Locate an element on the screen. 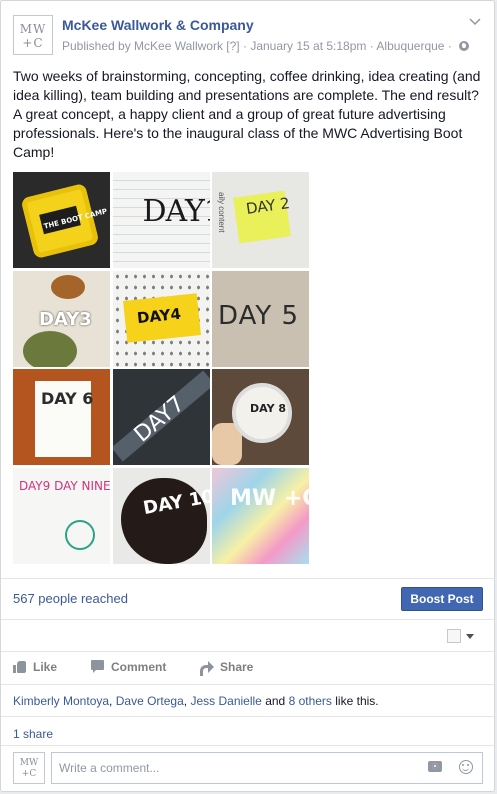 Image resolution: width=497 pixels, height=794 pixels. commenter-avatar: MW +C is located at coordinates (29, 768).